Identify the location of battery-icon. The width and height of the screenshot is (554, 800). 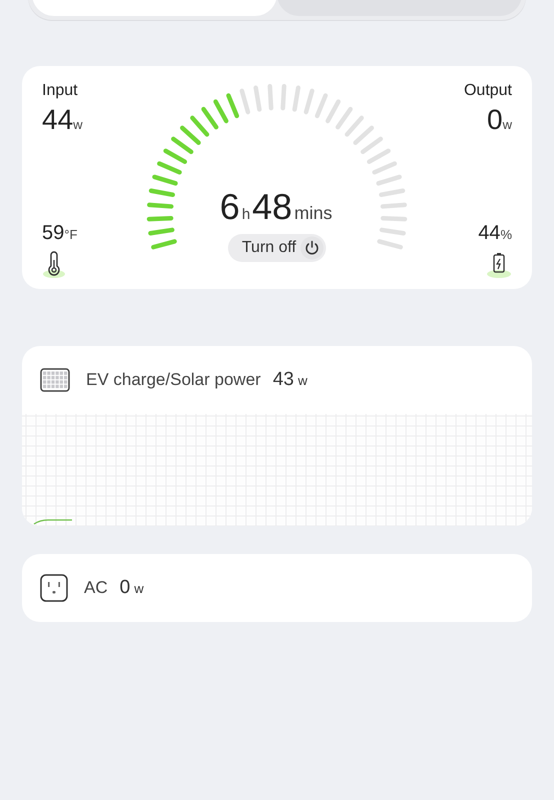
(499, 265).